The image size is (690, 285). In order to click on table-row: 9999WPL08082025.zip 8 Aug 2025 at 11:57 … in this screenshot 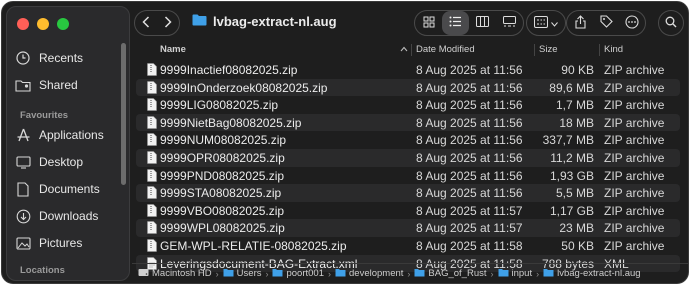, I will do `click(408, 228)`.